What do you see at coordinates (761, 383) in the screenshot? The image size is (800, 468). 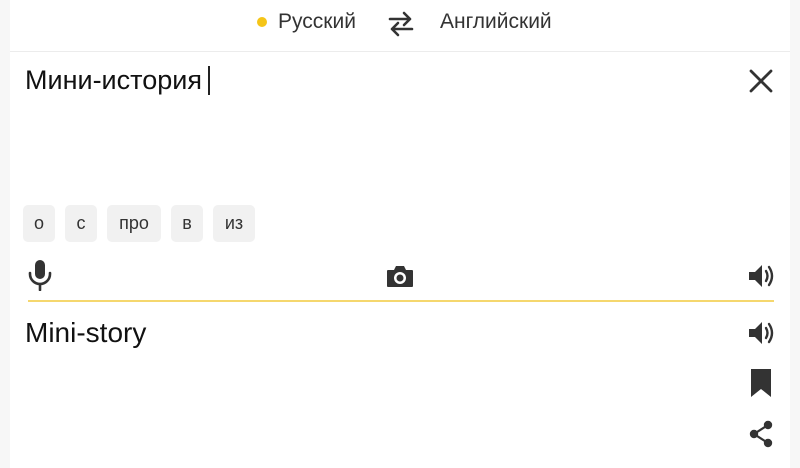 I see `bookmark-icon` at bounding box center [761, 383].